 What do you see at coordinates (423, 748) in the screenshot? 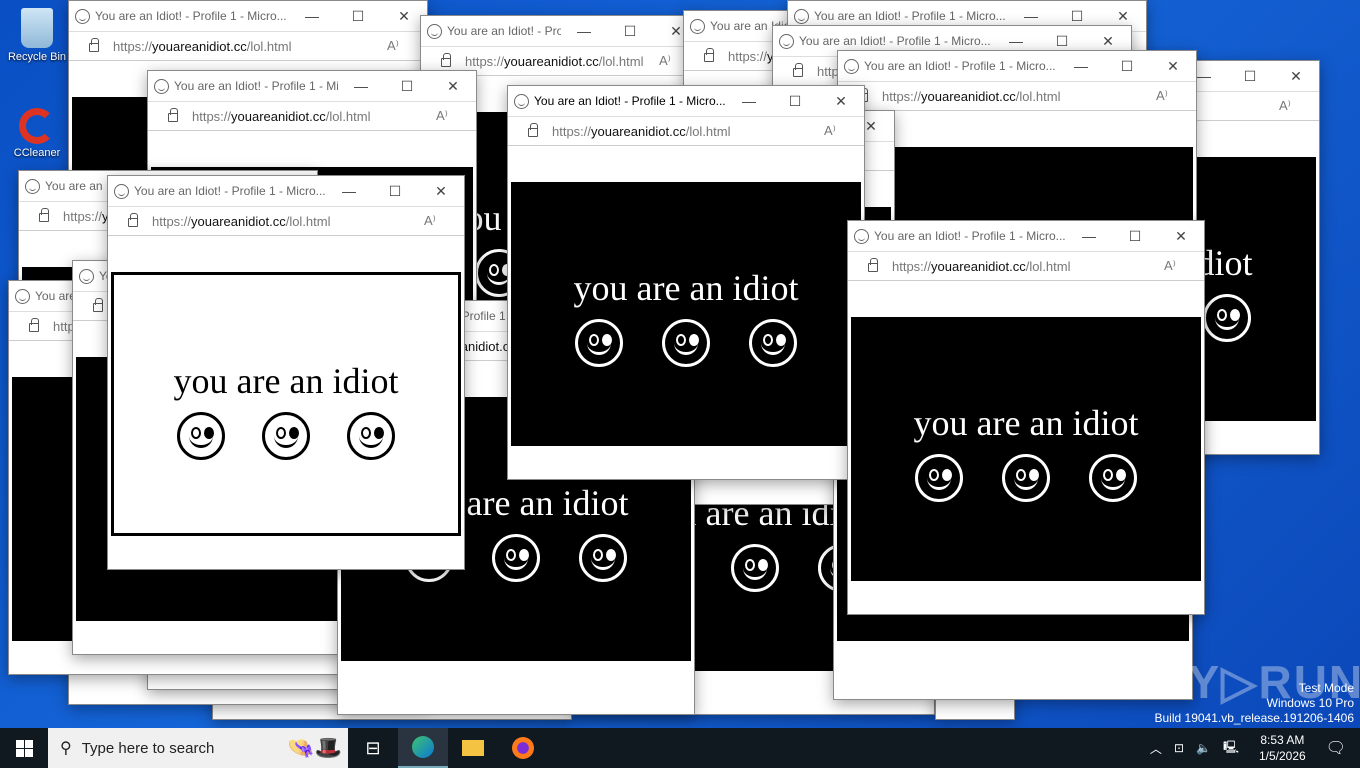
I see `edge-taskbar-button` at bounding box center [423, 748].